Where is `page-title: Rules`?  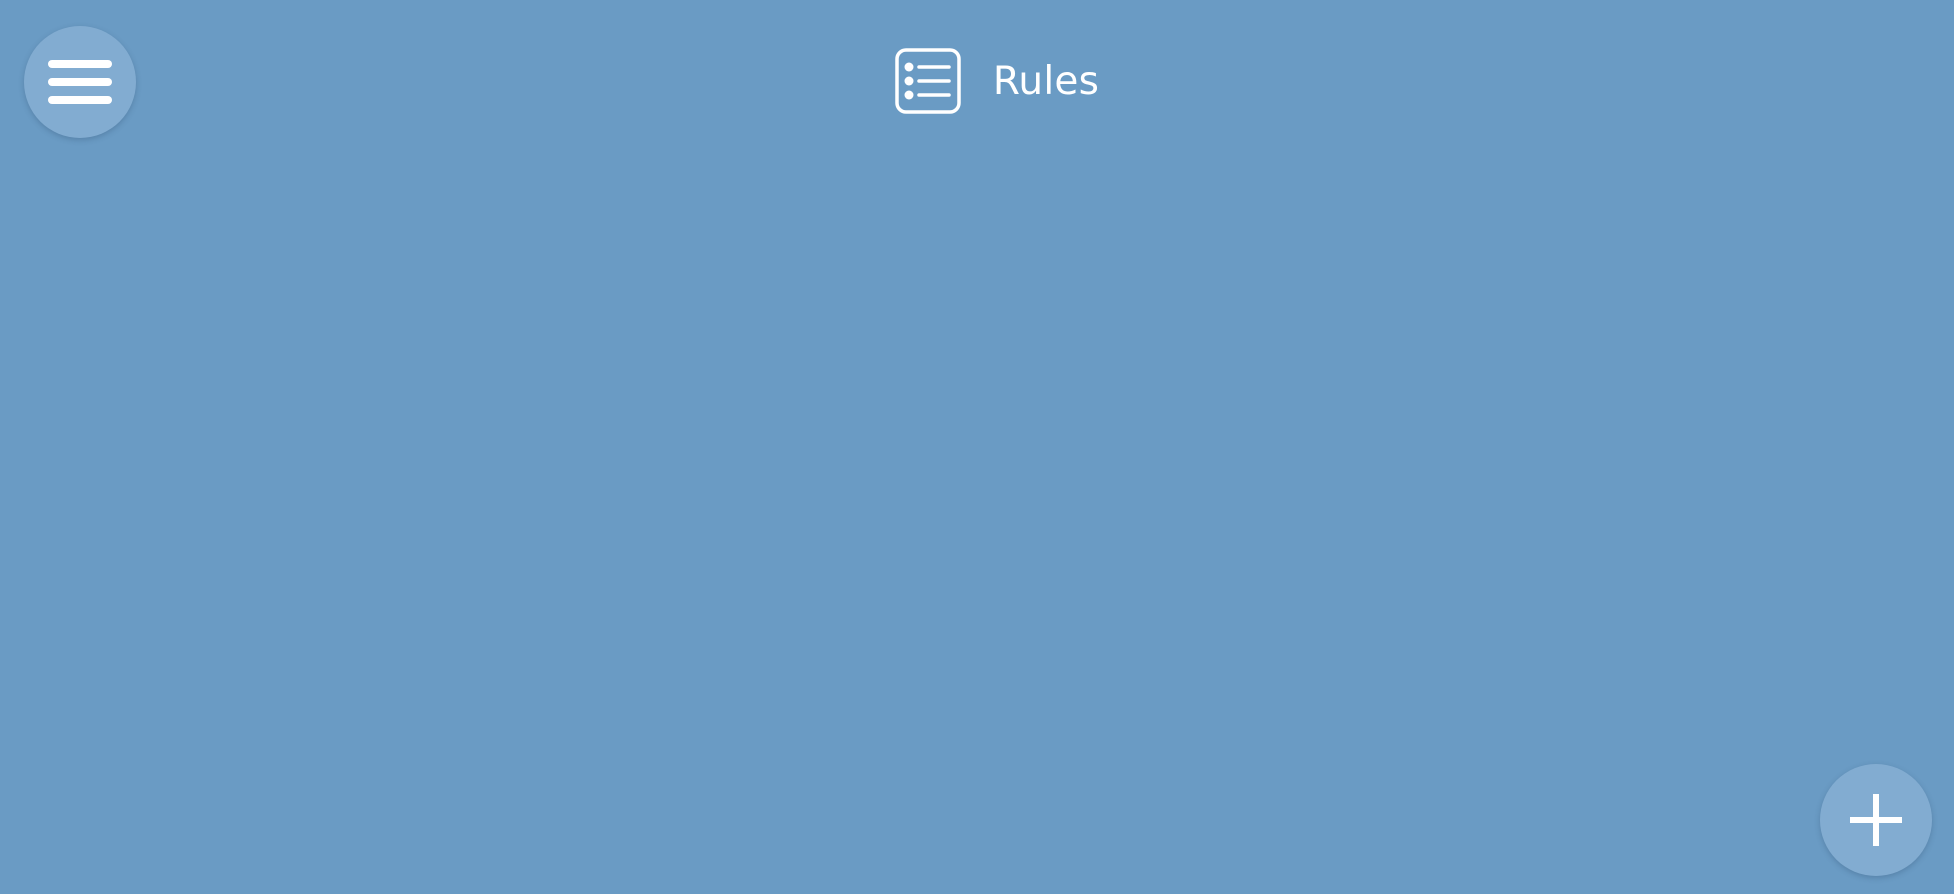 page-title: Rules is located at coordinates (1046, 81).